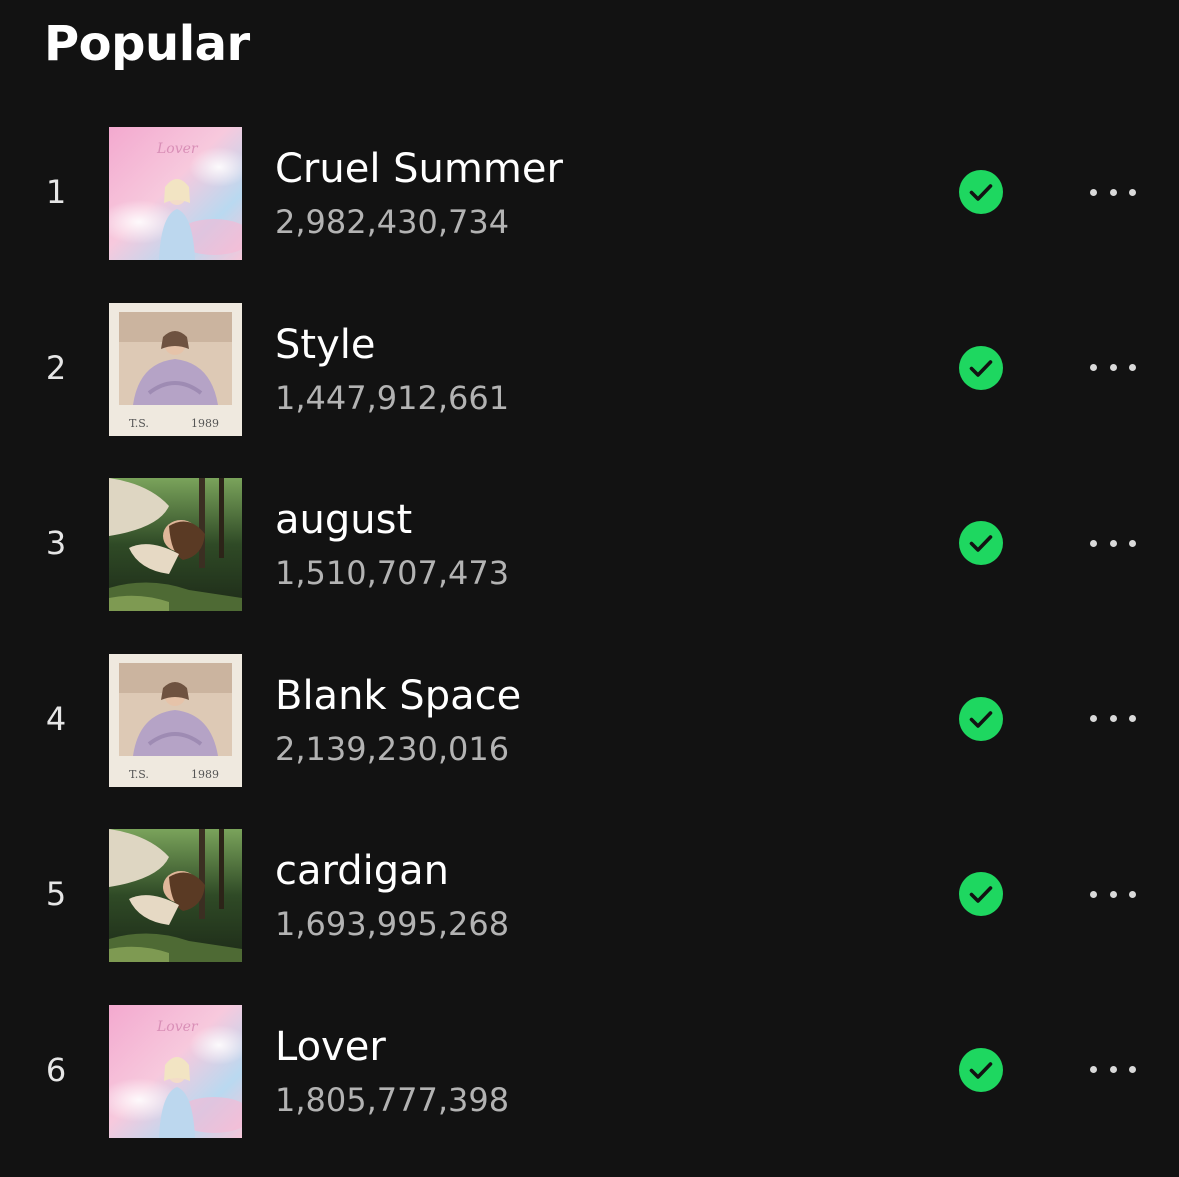 The width and height of the screenshot is (1179, 1177). Describe the element at coordinates (589, 563) in the screenshot. I see `track-row: 3 august 1,510,707,473` at that location.